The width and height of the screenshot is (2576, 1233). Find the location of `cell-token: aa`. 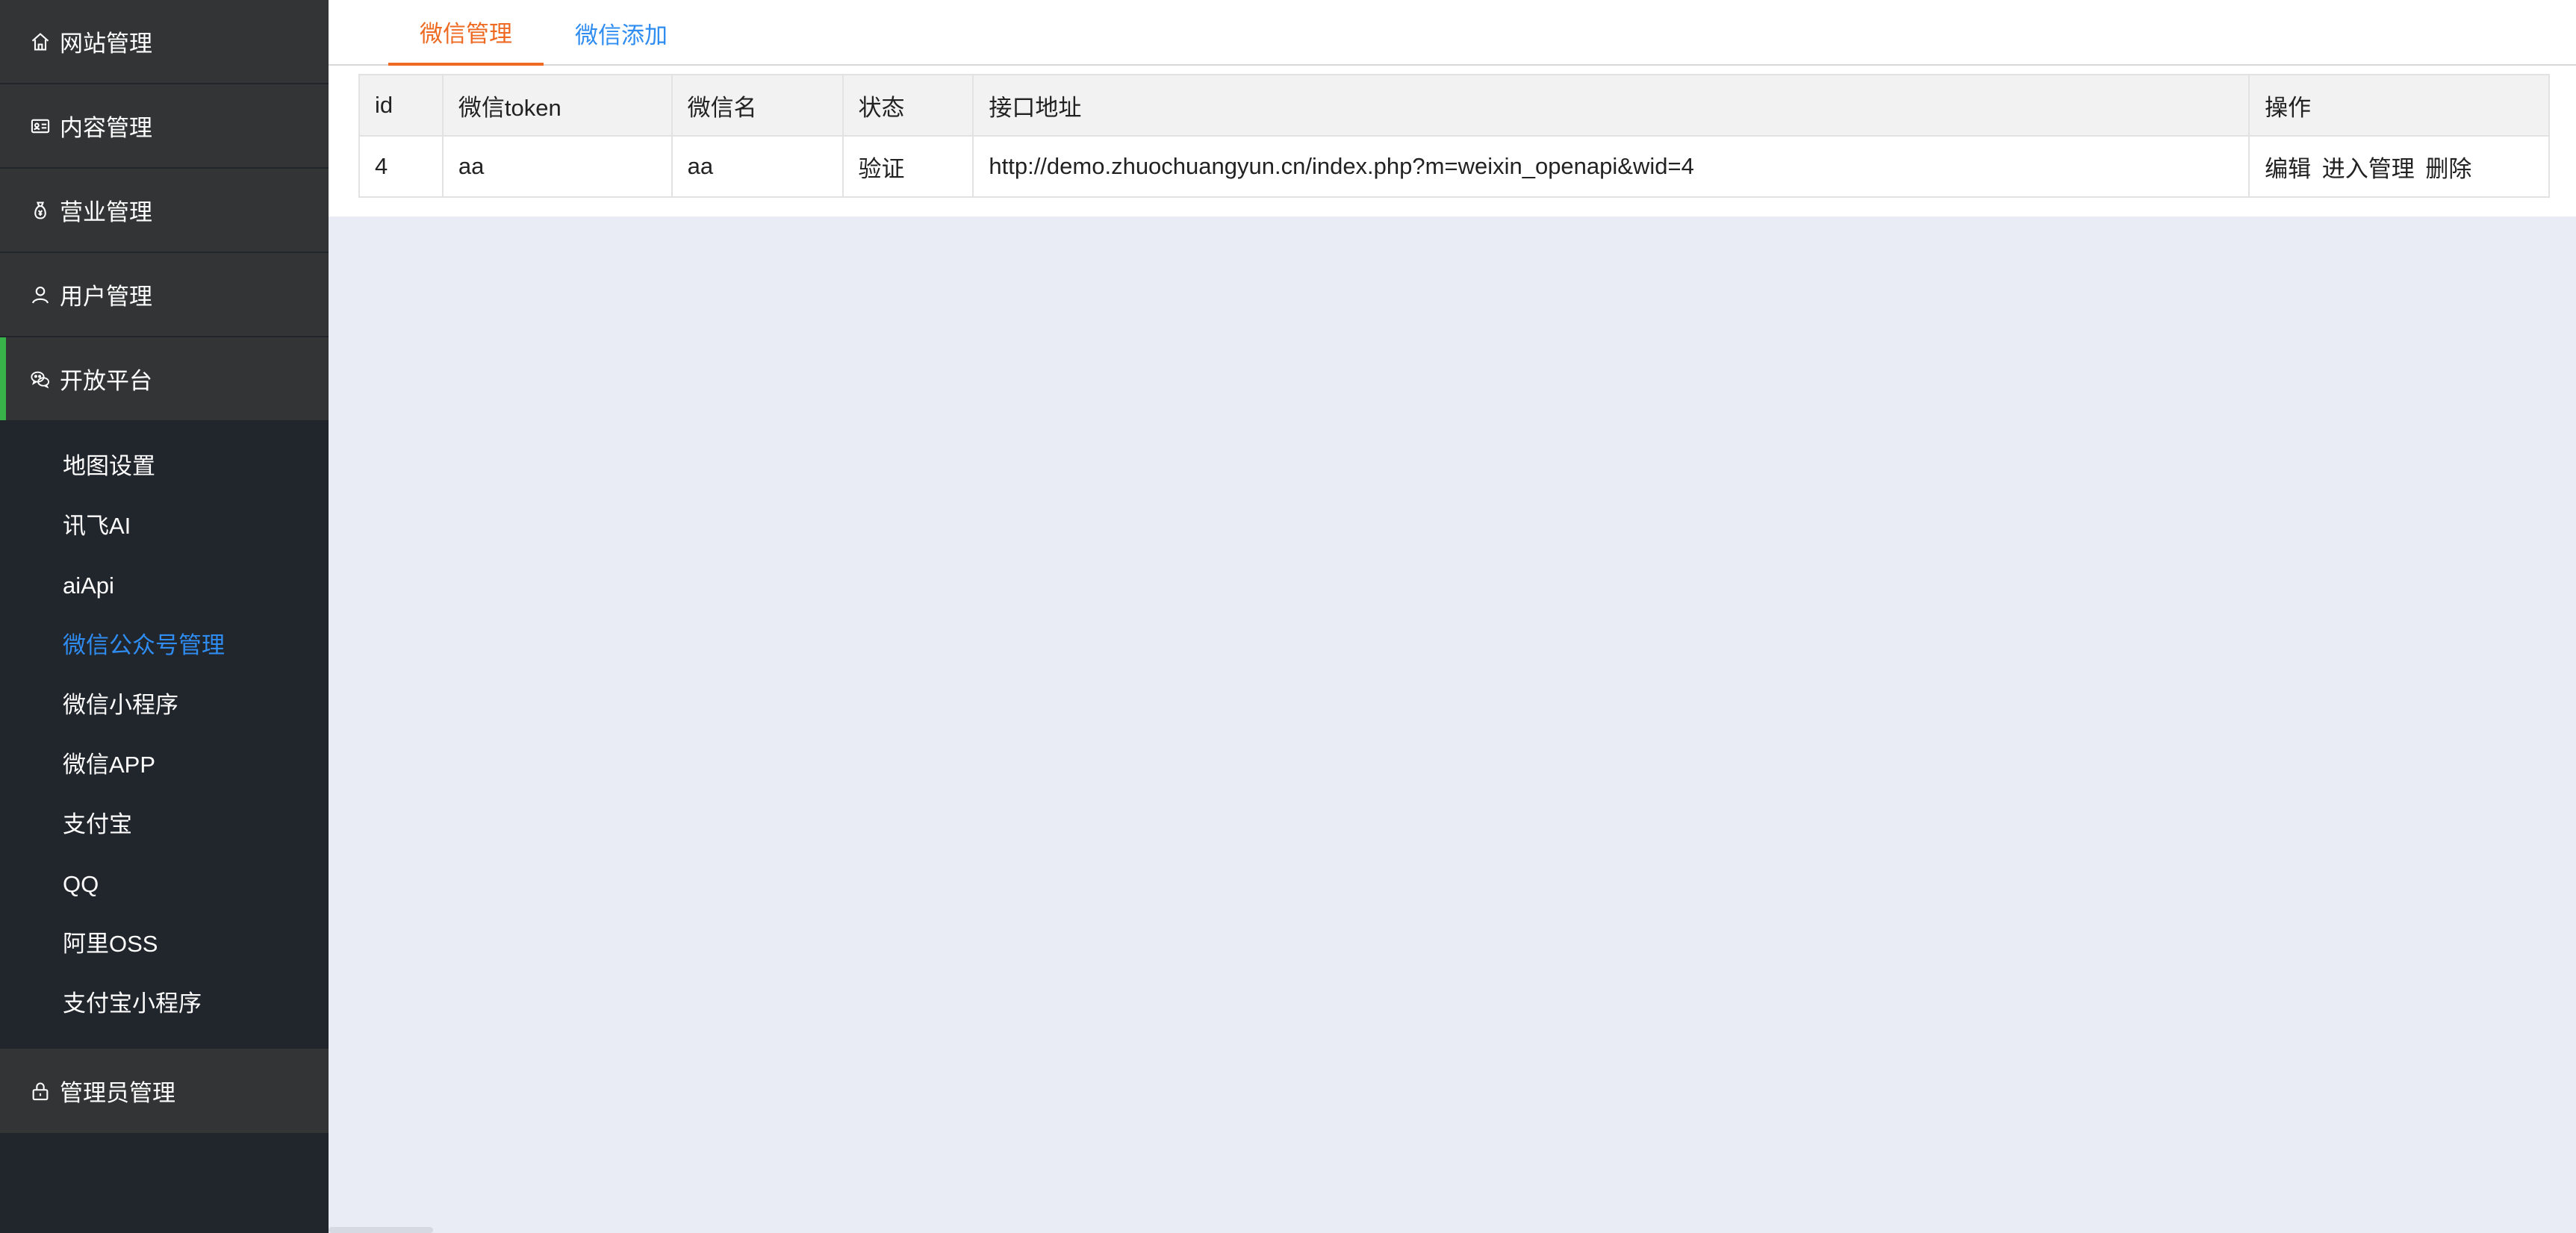

cell-token: aa is located at coordinates (557, 166).